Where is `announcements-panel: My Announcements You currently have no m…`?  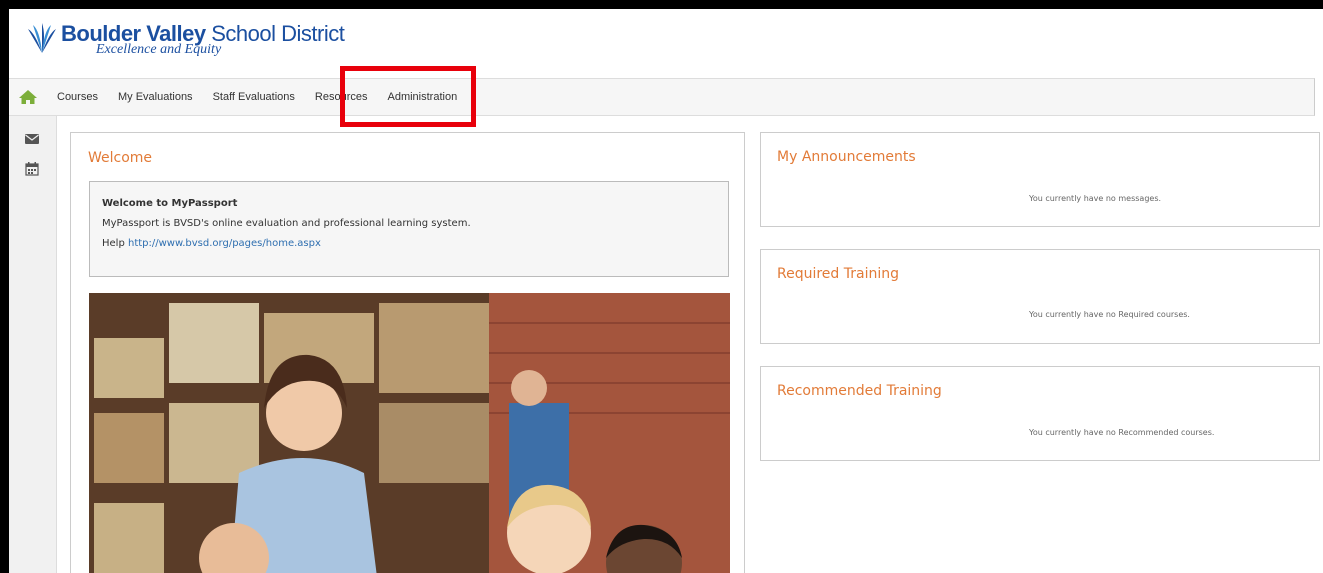 announcements-panel: My Announcements You currently have no m… is located at coordinates (1040, 179).